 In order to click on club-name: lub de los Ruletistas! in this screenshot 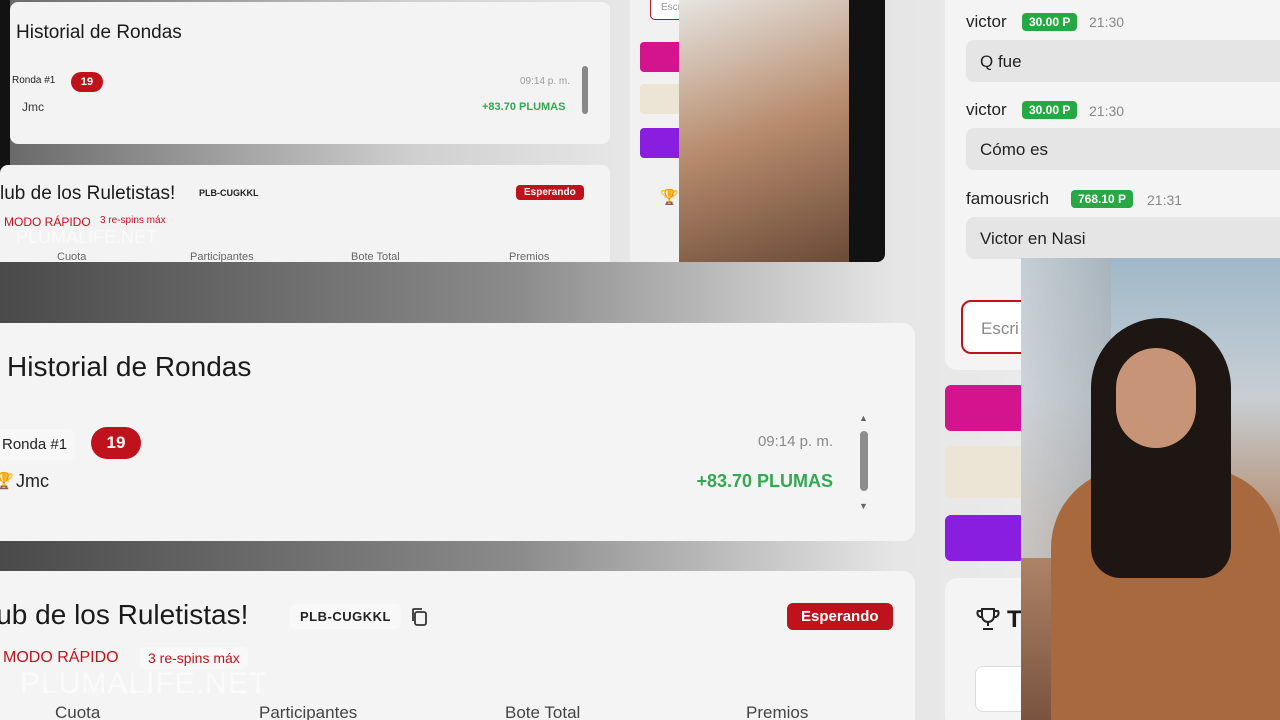, I will do `click(124, 614)`.